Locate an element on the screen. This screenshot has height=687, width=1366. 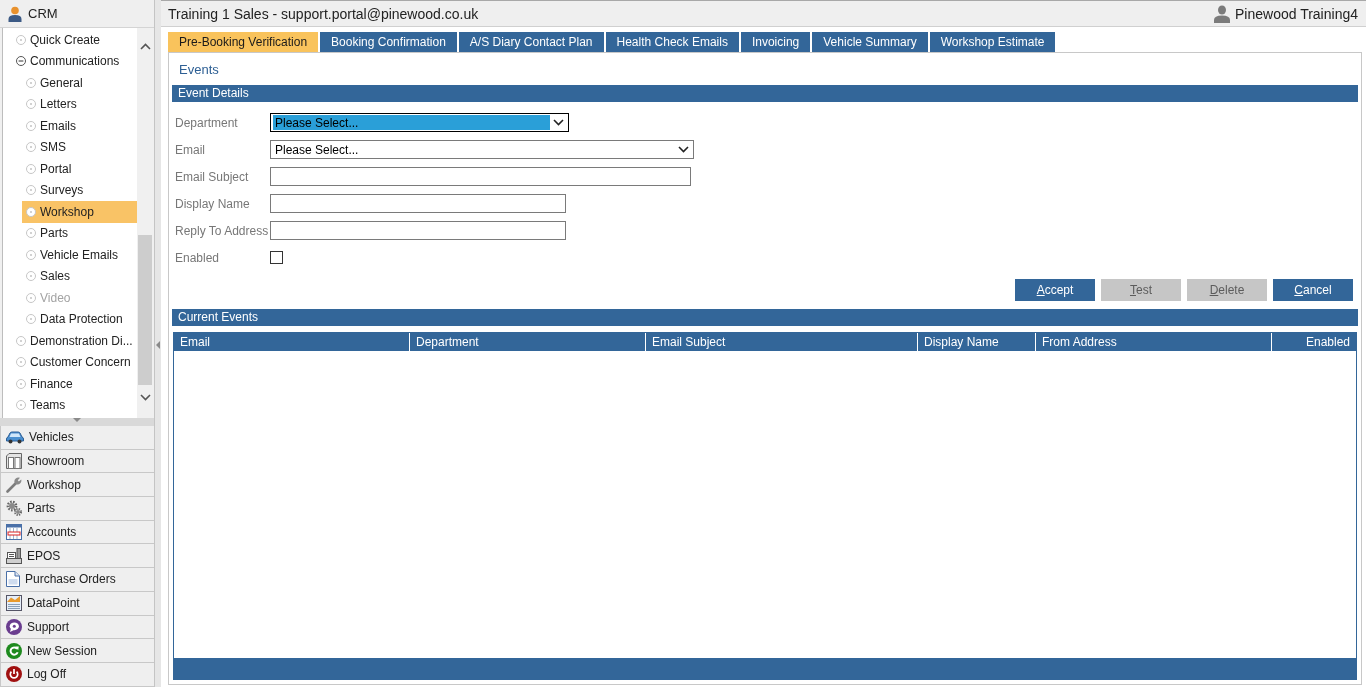
tab: Workshop Estimate is located at coordinates (992, 42).